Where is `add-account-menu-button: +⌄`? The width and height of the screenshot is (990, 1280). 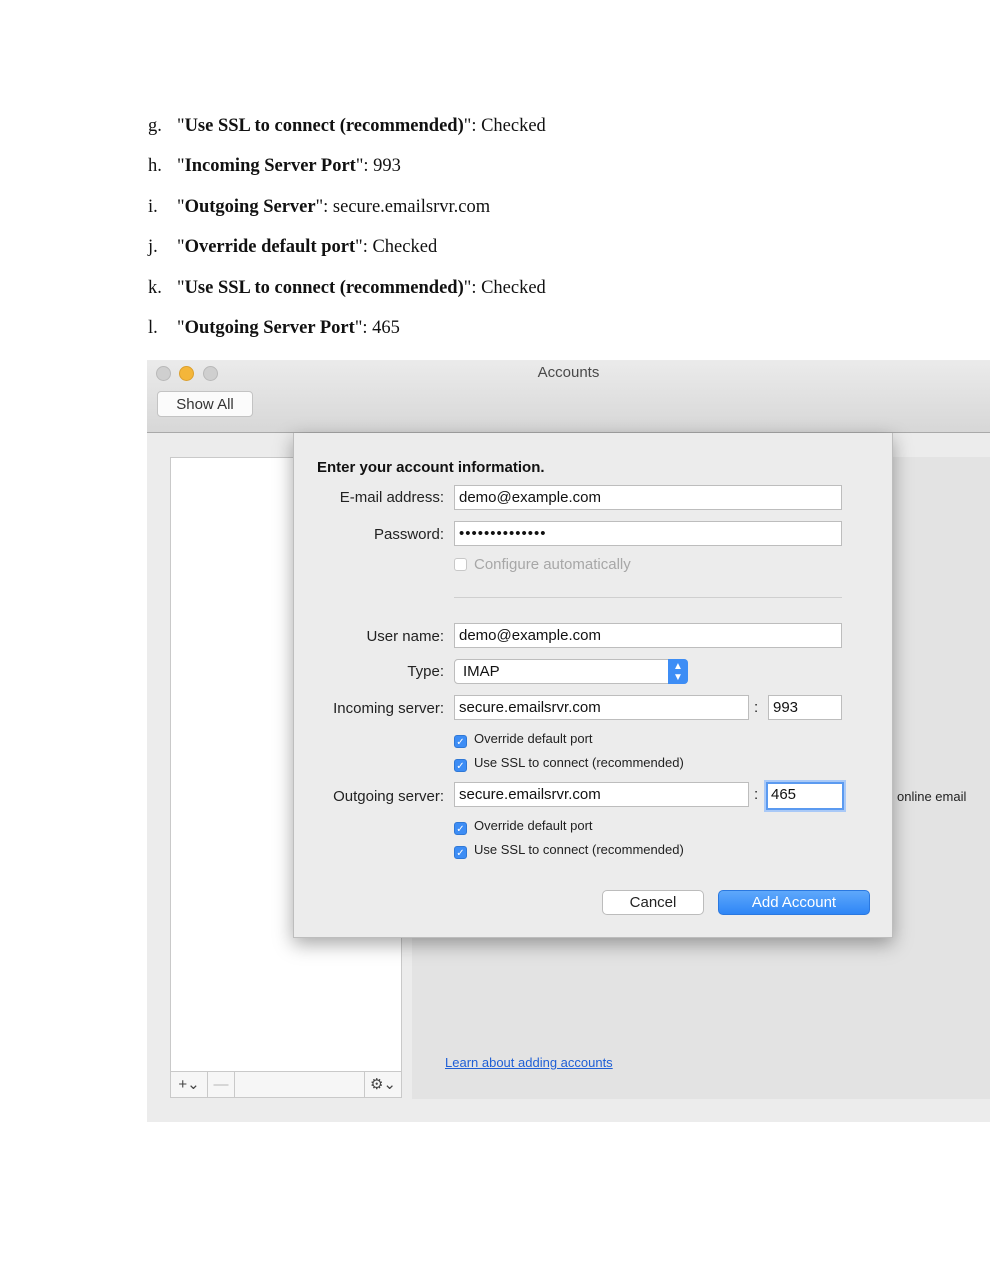
add-account-menu-button: +⌄ is located at coordinates (189, 1084).